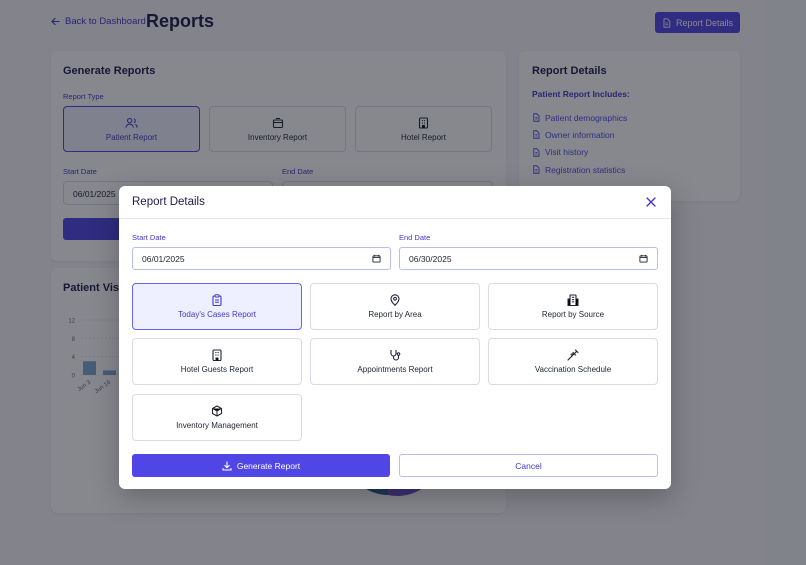  What do you see at coordinates (573, 361) in the screenshot?
I see `vaccination-schedule-option: Vaccination Schedule` at bounding box center [573, 361].